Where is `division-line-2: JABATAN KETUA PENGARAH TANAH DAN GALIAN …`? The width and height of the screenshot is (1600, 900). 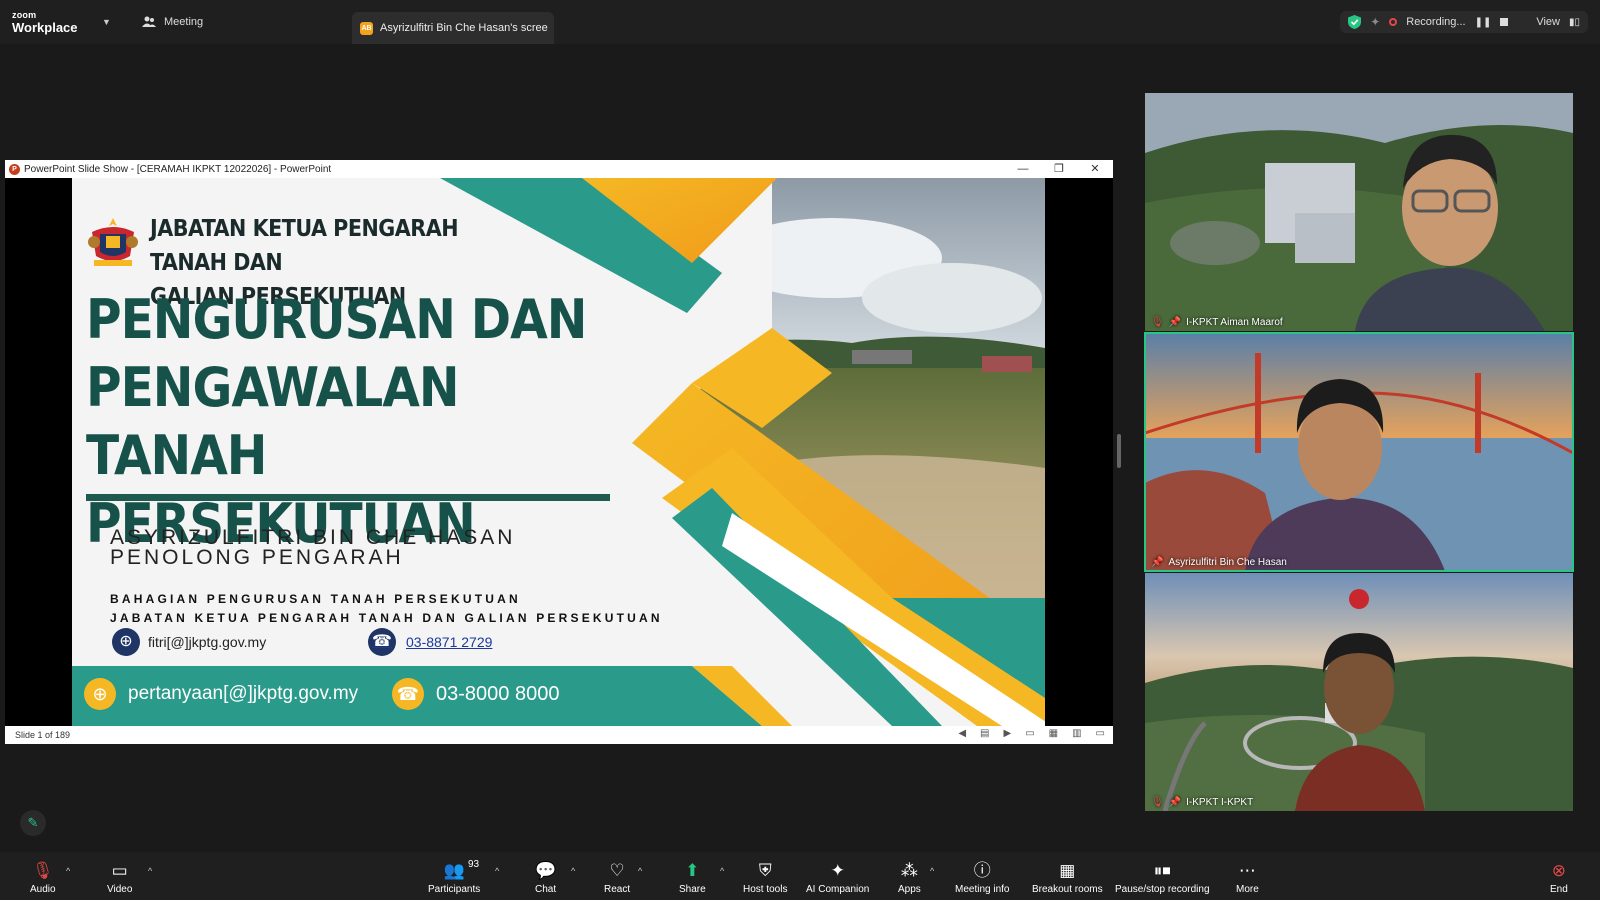 division-line-2: JABATAN KETUA PENGARAH TANAH DAN GALIAN … is located at coordinates (386, 618).